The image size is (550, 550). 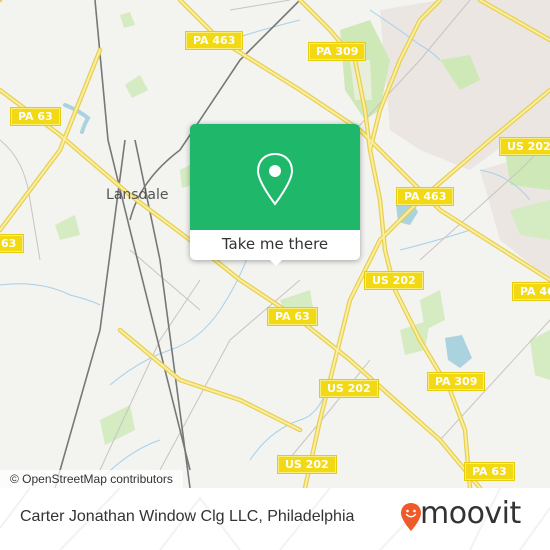 I want to click on moovit-wordmark: moovit, so click(x=470, y=513).